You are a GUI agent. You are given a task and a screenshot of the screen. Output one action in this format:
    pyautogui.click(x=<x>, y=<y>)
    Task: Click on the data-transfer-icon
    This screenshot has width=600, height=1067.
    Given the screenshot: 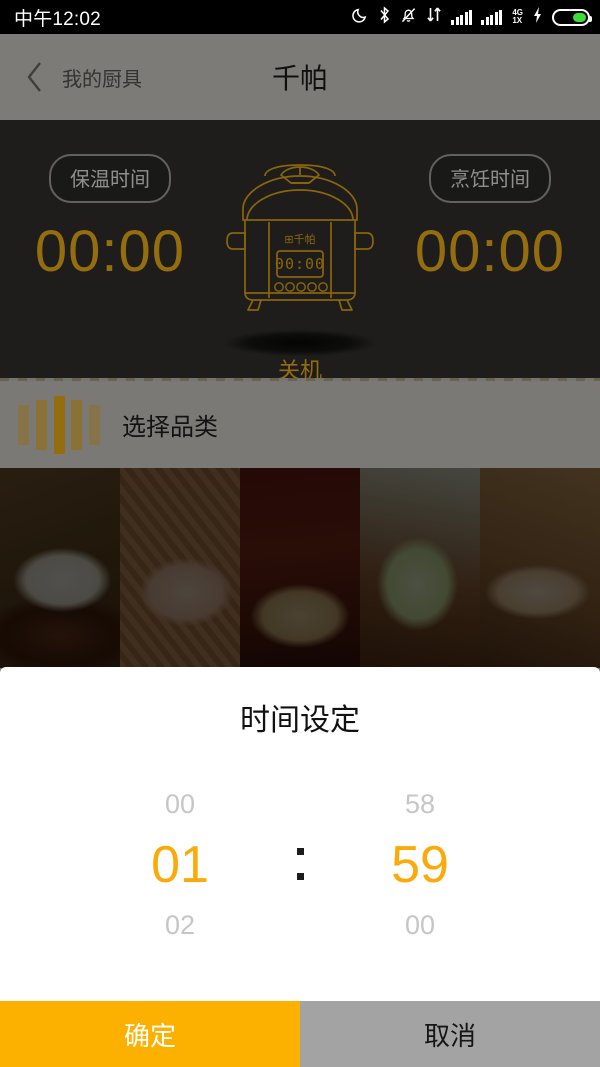 What is the action you would take?
    pyautogui.click(x=434, y=17)
    